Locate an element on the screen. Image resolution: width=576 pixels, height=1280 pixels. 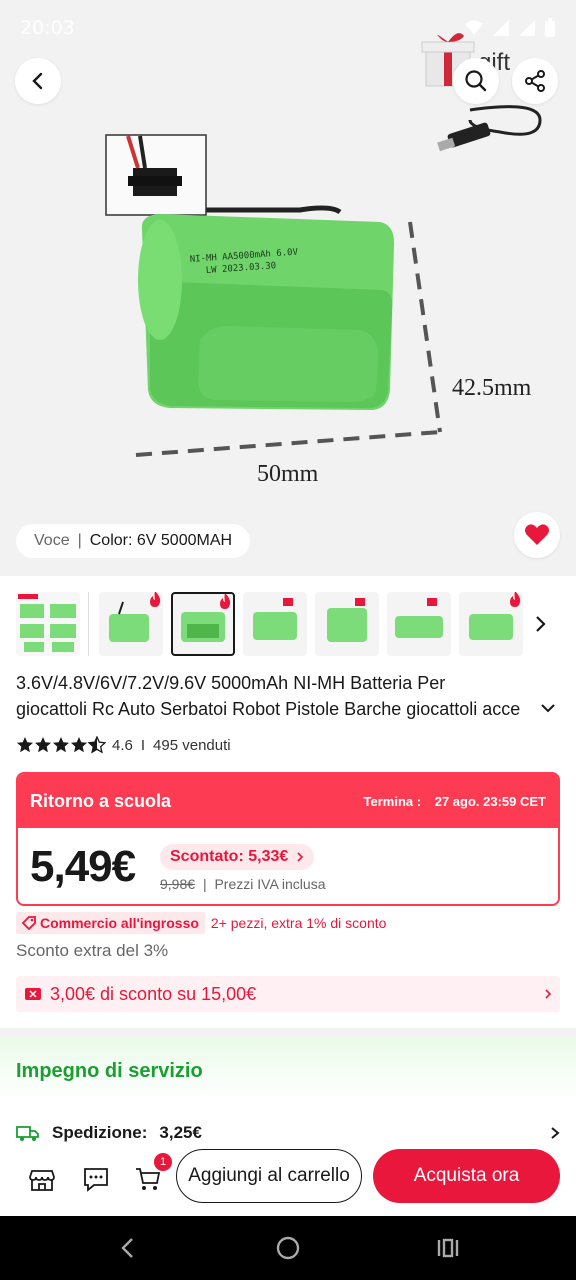
status-bar: 20:03 is located at coordinates (288, 28).